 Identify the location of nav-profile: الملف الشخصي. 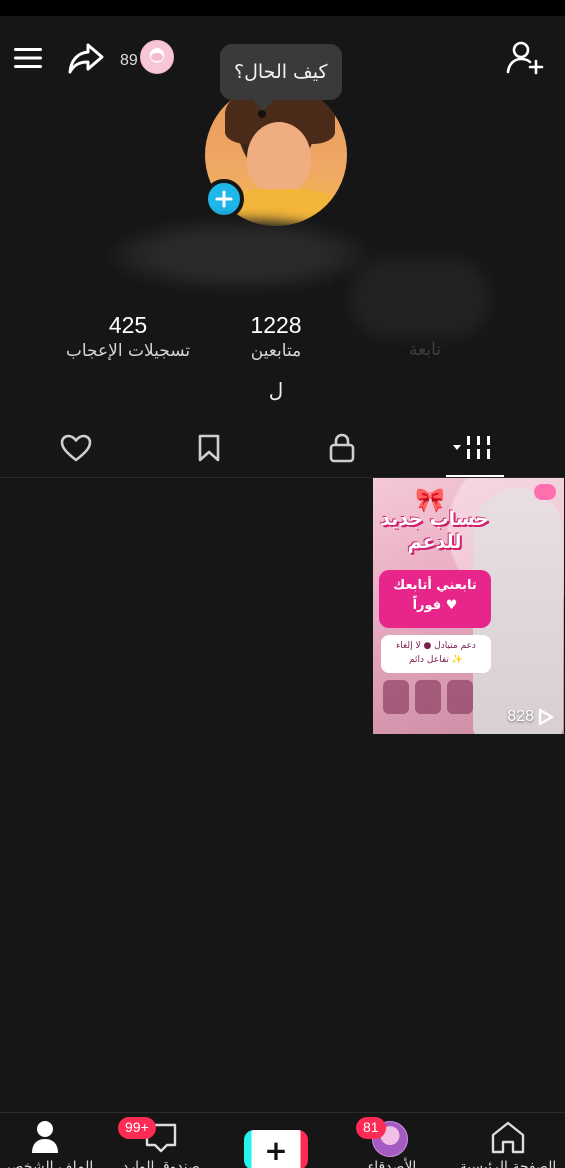
(46, 1143).